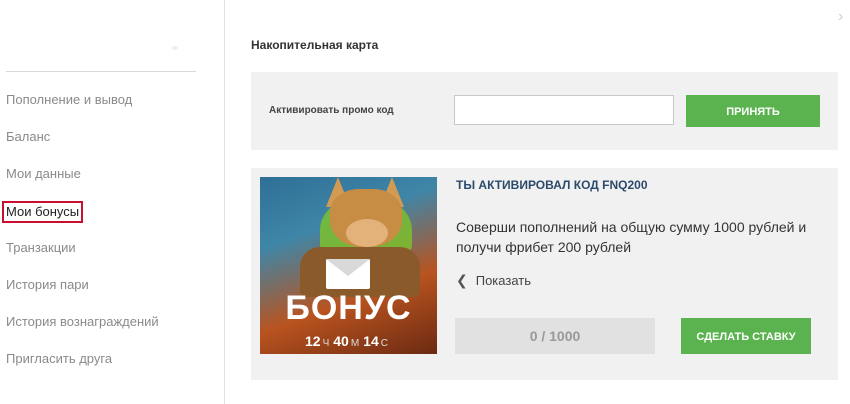  I want to click on sidebar-divider, so click(101, 71).